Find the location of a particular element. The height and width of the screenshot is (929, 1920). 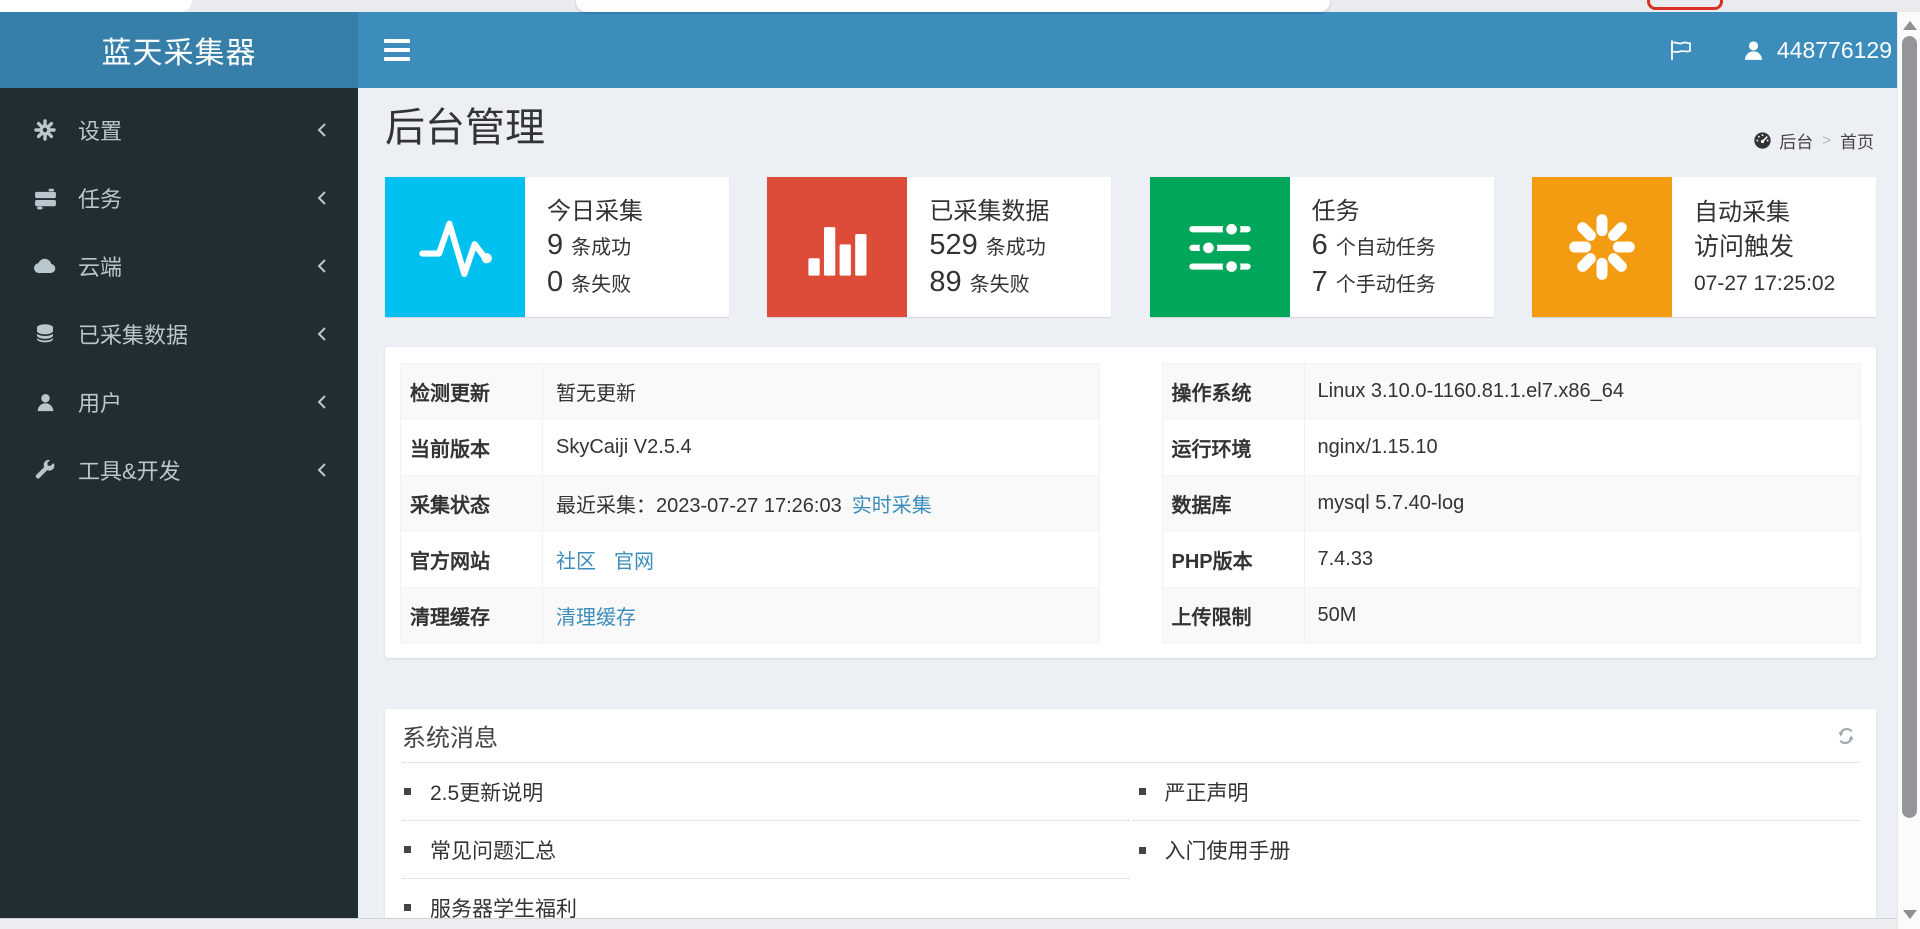

sidebar-item-label: 用户 is located at coordinates (100, 403).